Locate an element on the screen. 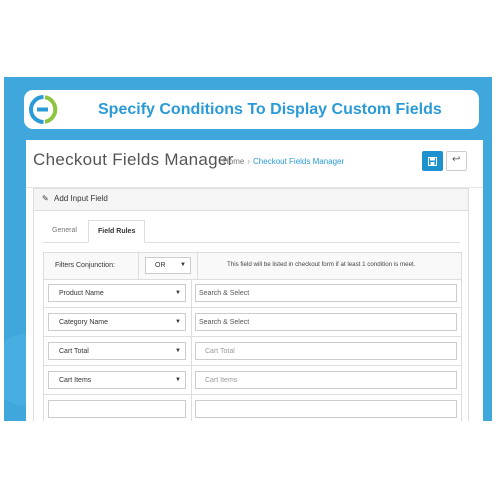 Image resolution: width=500 pixels, height=500 pixels. save-icon is located at coordinates (432, 161).